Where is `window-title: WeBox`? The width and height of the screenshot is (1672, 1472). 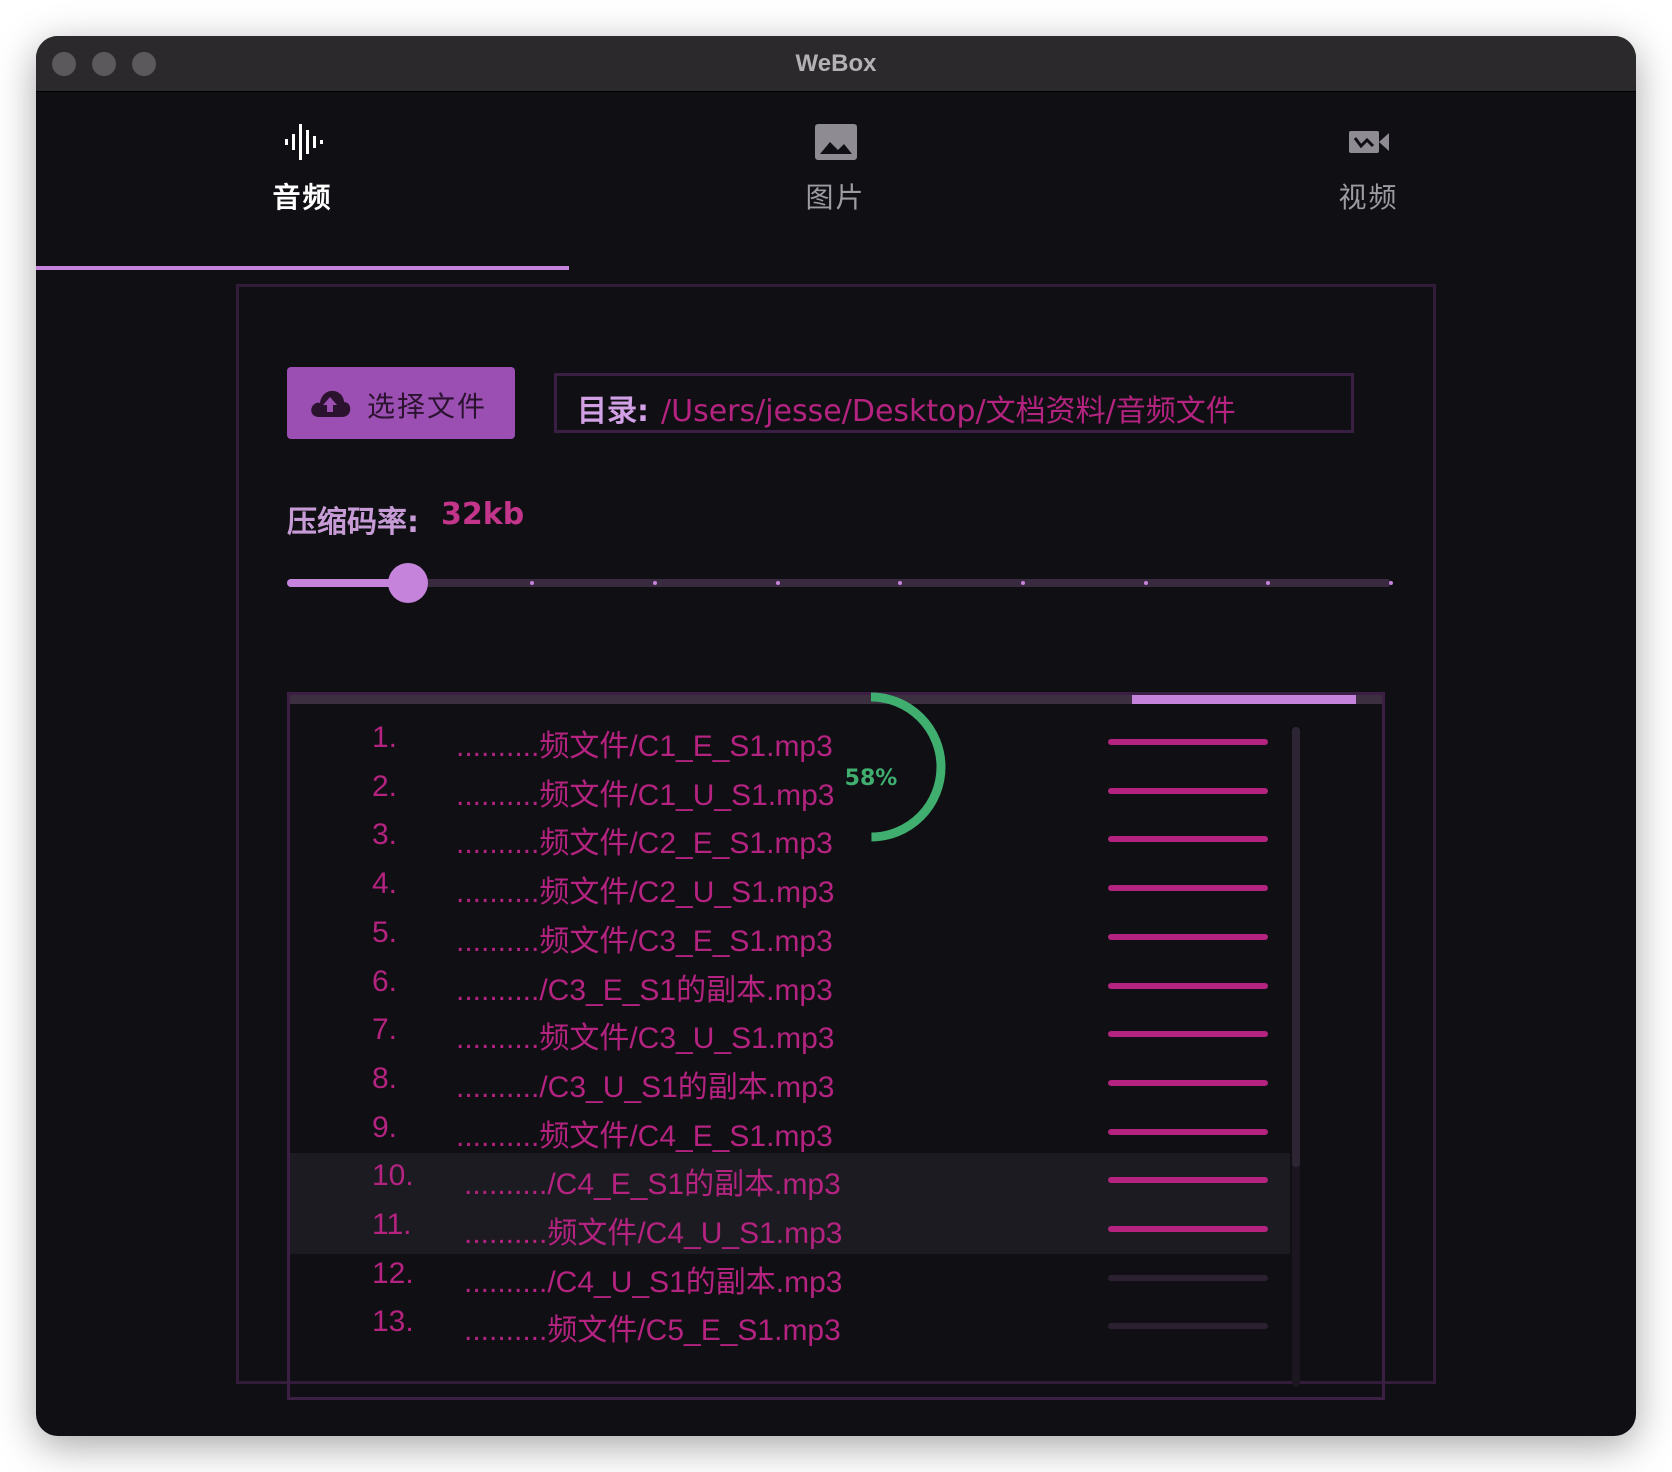 window-title: WeBox is located at coordinates (836, 63).